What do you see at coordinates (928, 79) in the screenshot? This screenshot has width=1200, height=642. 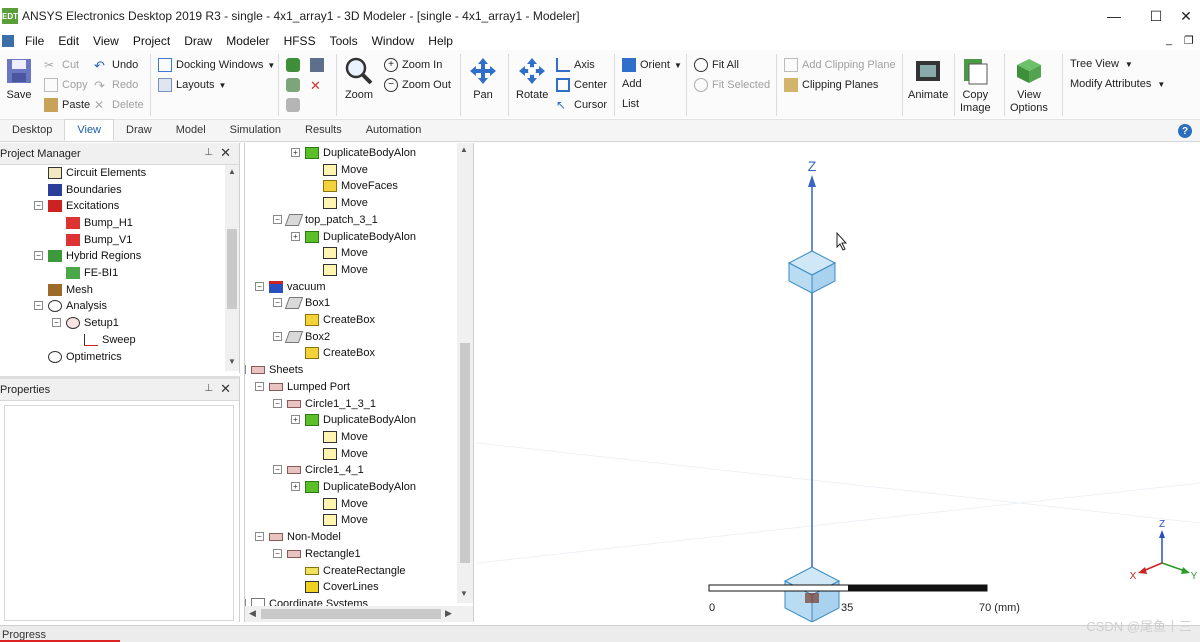 I see `animate-button: Animate` at bounding box center [928, 79].